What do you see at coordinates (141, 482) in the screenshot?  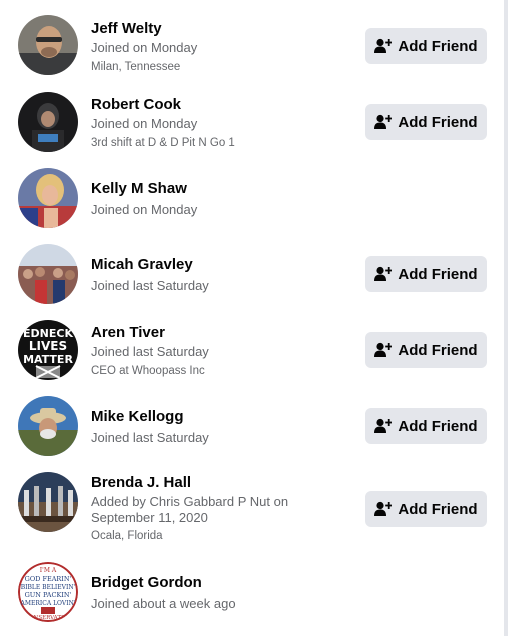 I see `person-name: Brenda J. Hall` at bounding box center [141, 482].